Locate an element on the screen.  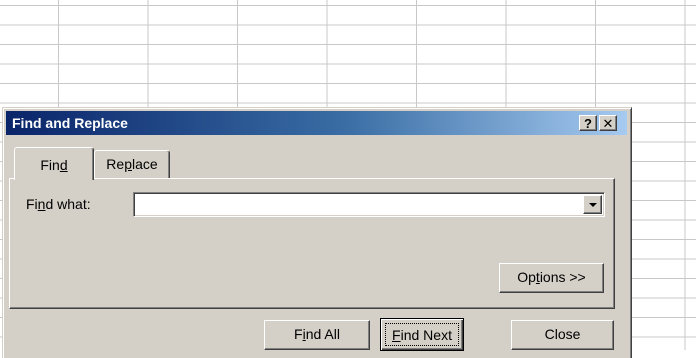
tab-replace-label: Replace is located at coordinates (132, 164).